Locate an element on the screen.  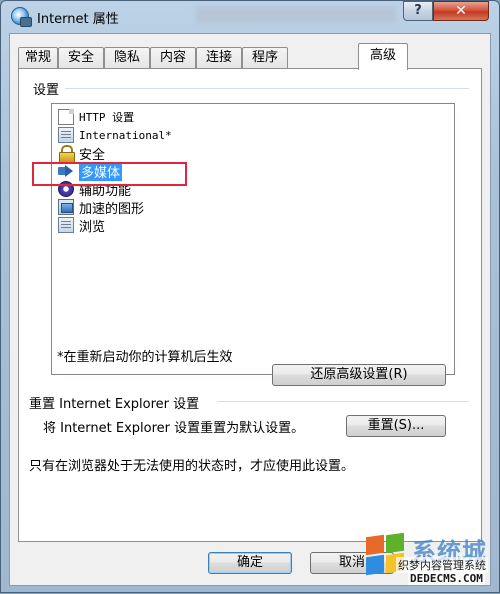
tab-general: 常规 is located at coordinates (38, 58).